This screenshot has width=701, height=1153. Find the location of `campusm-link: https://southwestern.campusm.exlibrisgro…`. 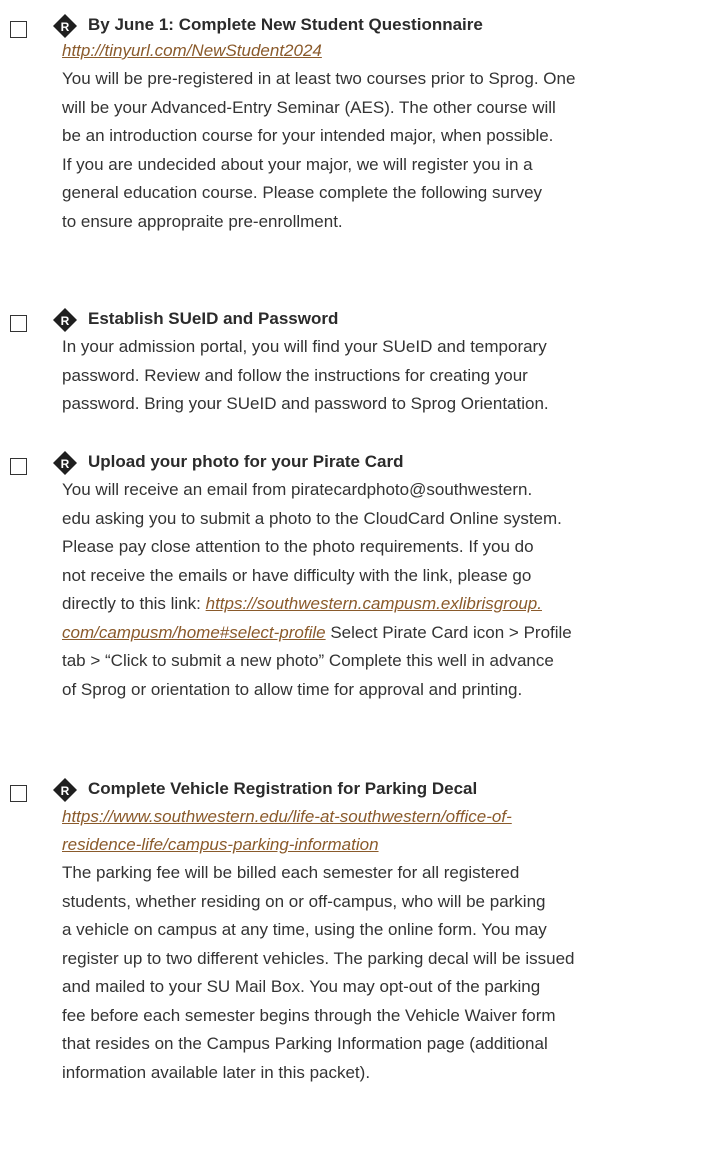

campusm-link: https://southwestern.campusm.exlibrisgro… is located at coordinates (374, 603).